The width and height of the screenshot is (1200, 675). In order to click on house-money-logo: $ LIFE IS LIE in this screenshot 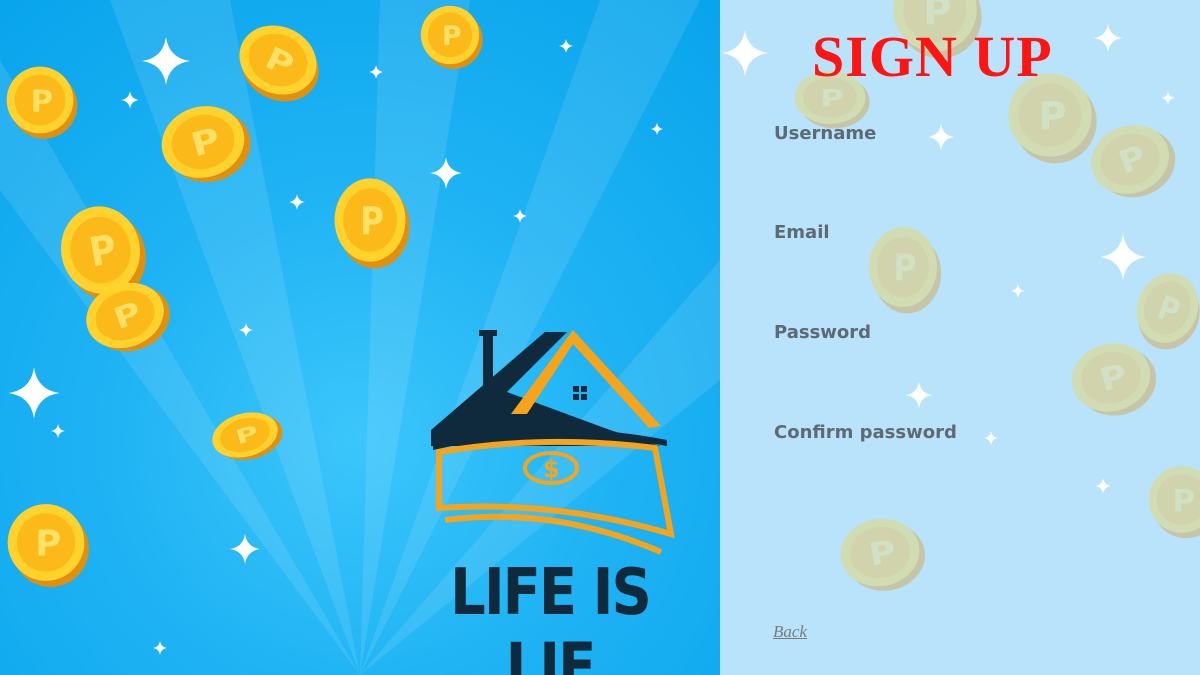, I will do `click(550, 497)`.